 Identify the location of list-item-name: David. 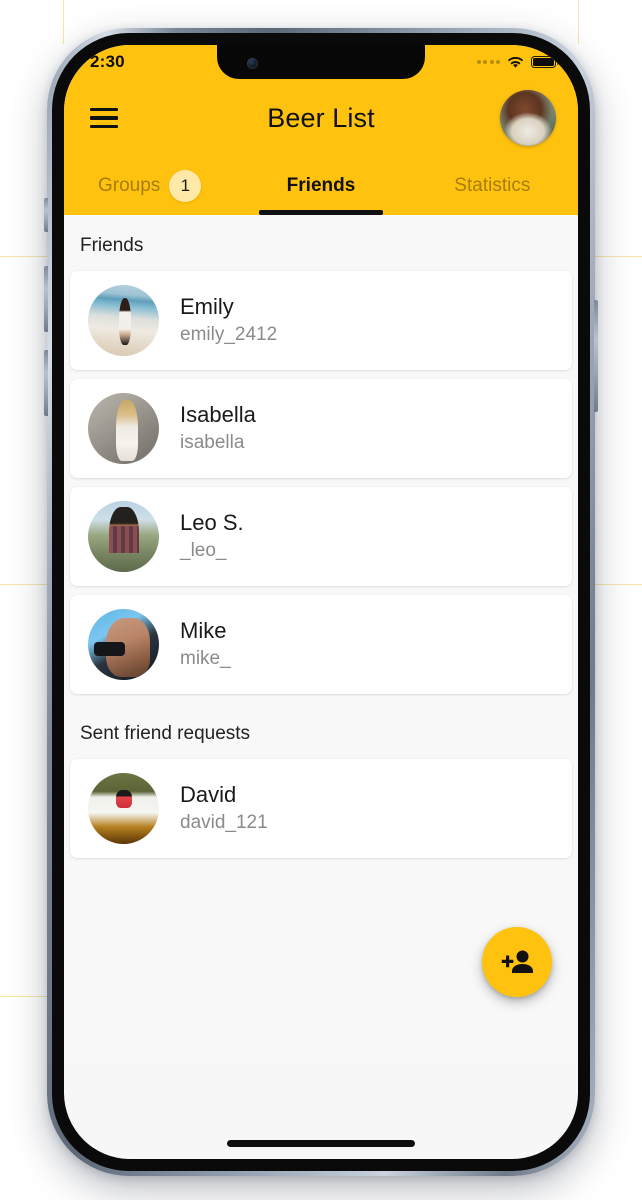
(208, 795).